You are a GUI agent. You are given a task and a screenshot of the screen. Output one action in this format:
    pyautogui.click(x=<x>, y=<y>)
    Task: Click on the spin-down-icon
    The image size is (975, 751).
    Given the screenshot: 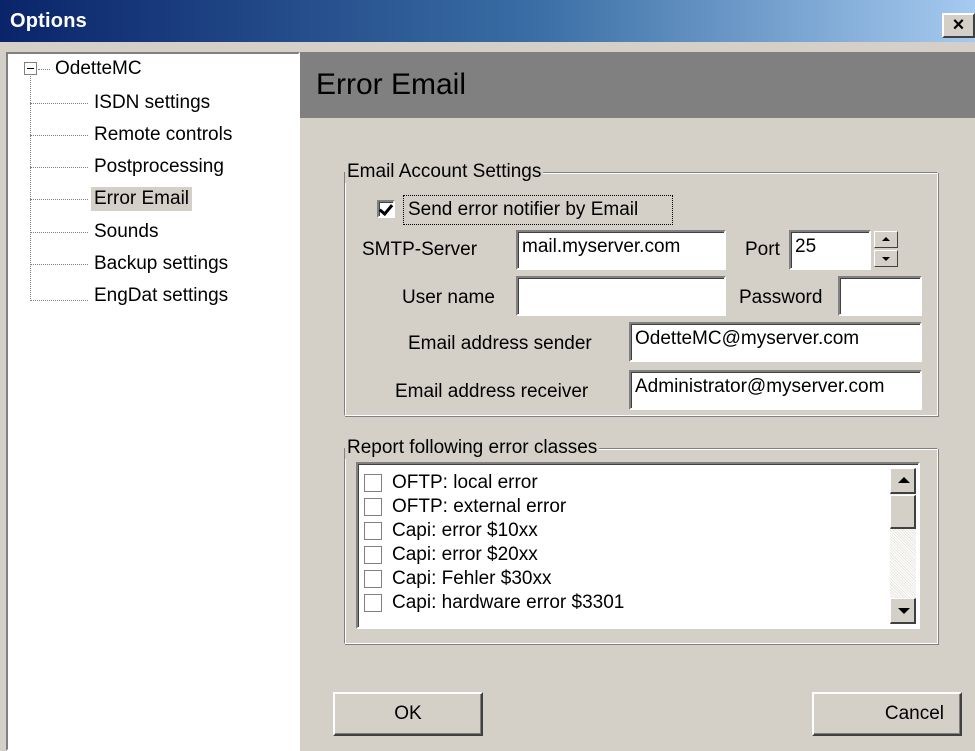 What is the action you would take?
    pyautogui.click(x=886, y=258)
    